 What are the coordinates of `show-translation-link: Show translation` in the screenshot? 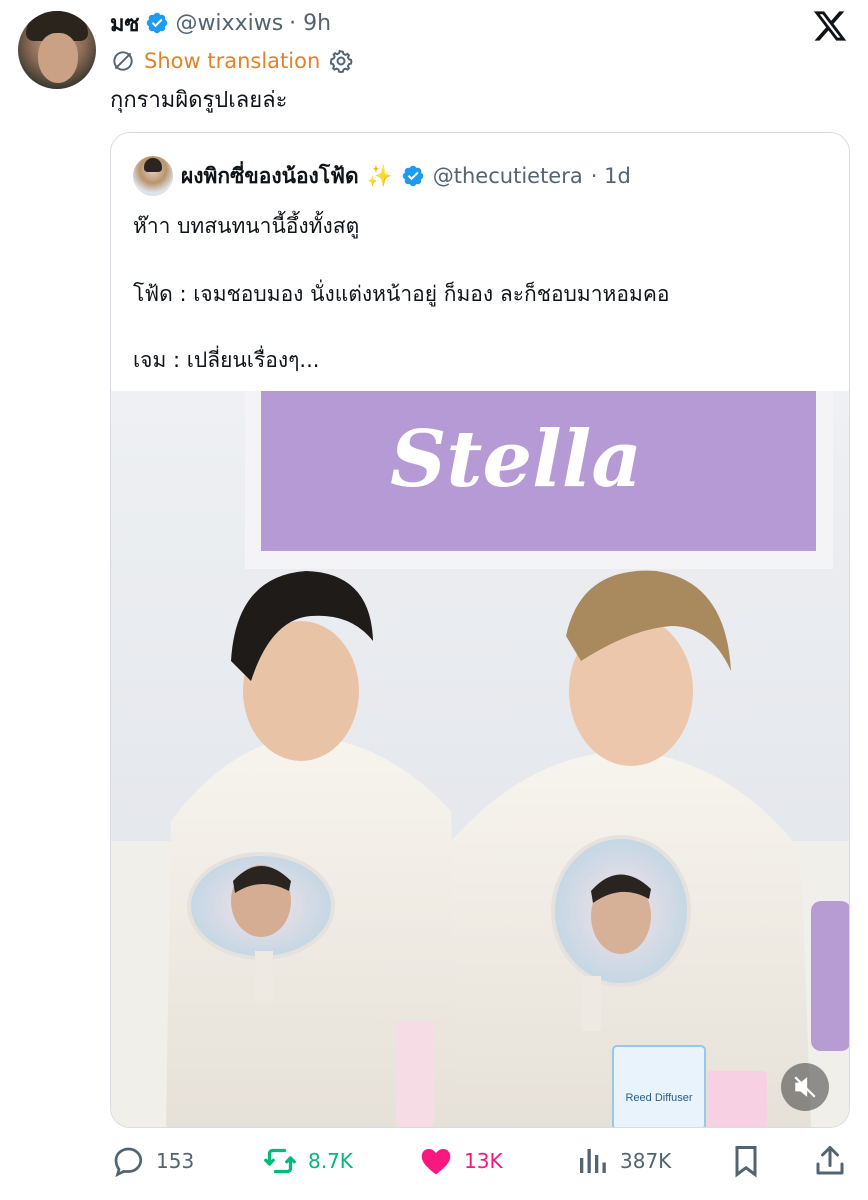 It's located at (232, 61).